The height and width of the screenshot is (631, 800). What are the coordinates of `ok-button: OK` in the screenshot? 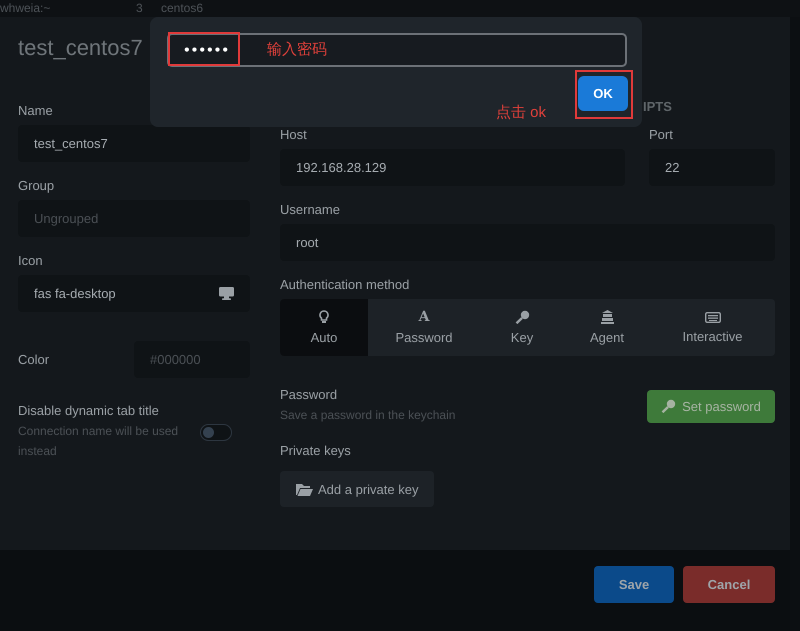 It's located at (603, 93).